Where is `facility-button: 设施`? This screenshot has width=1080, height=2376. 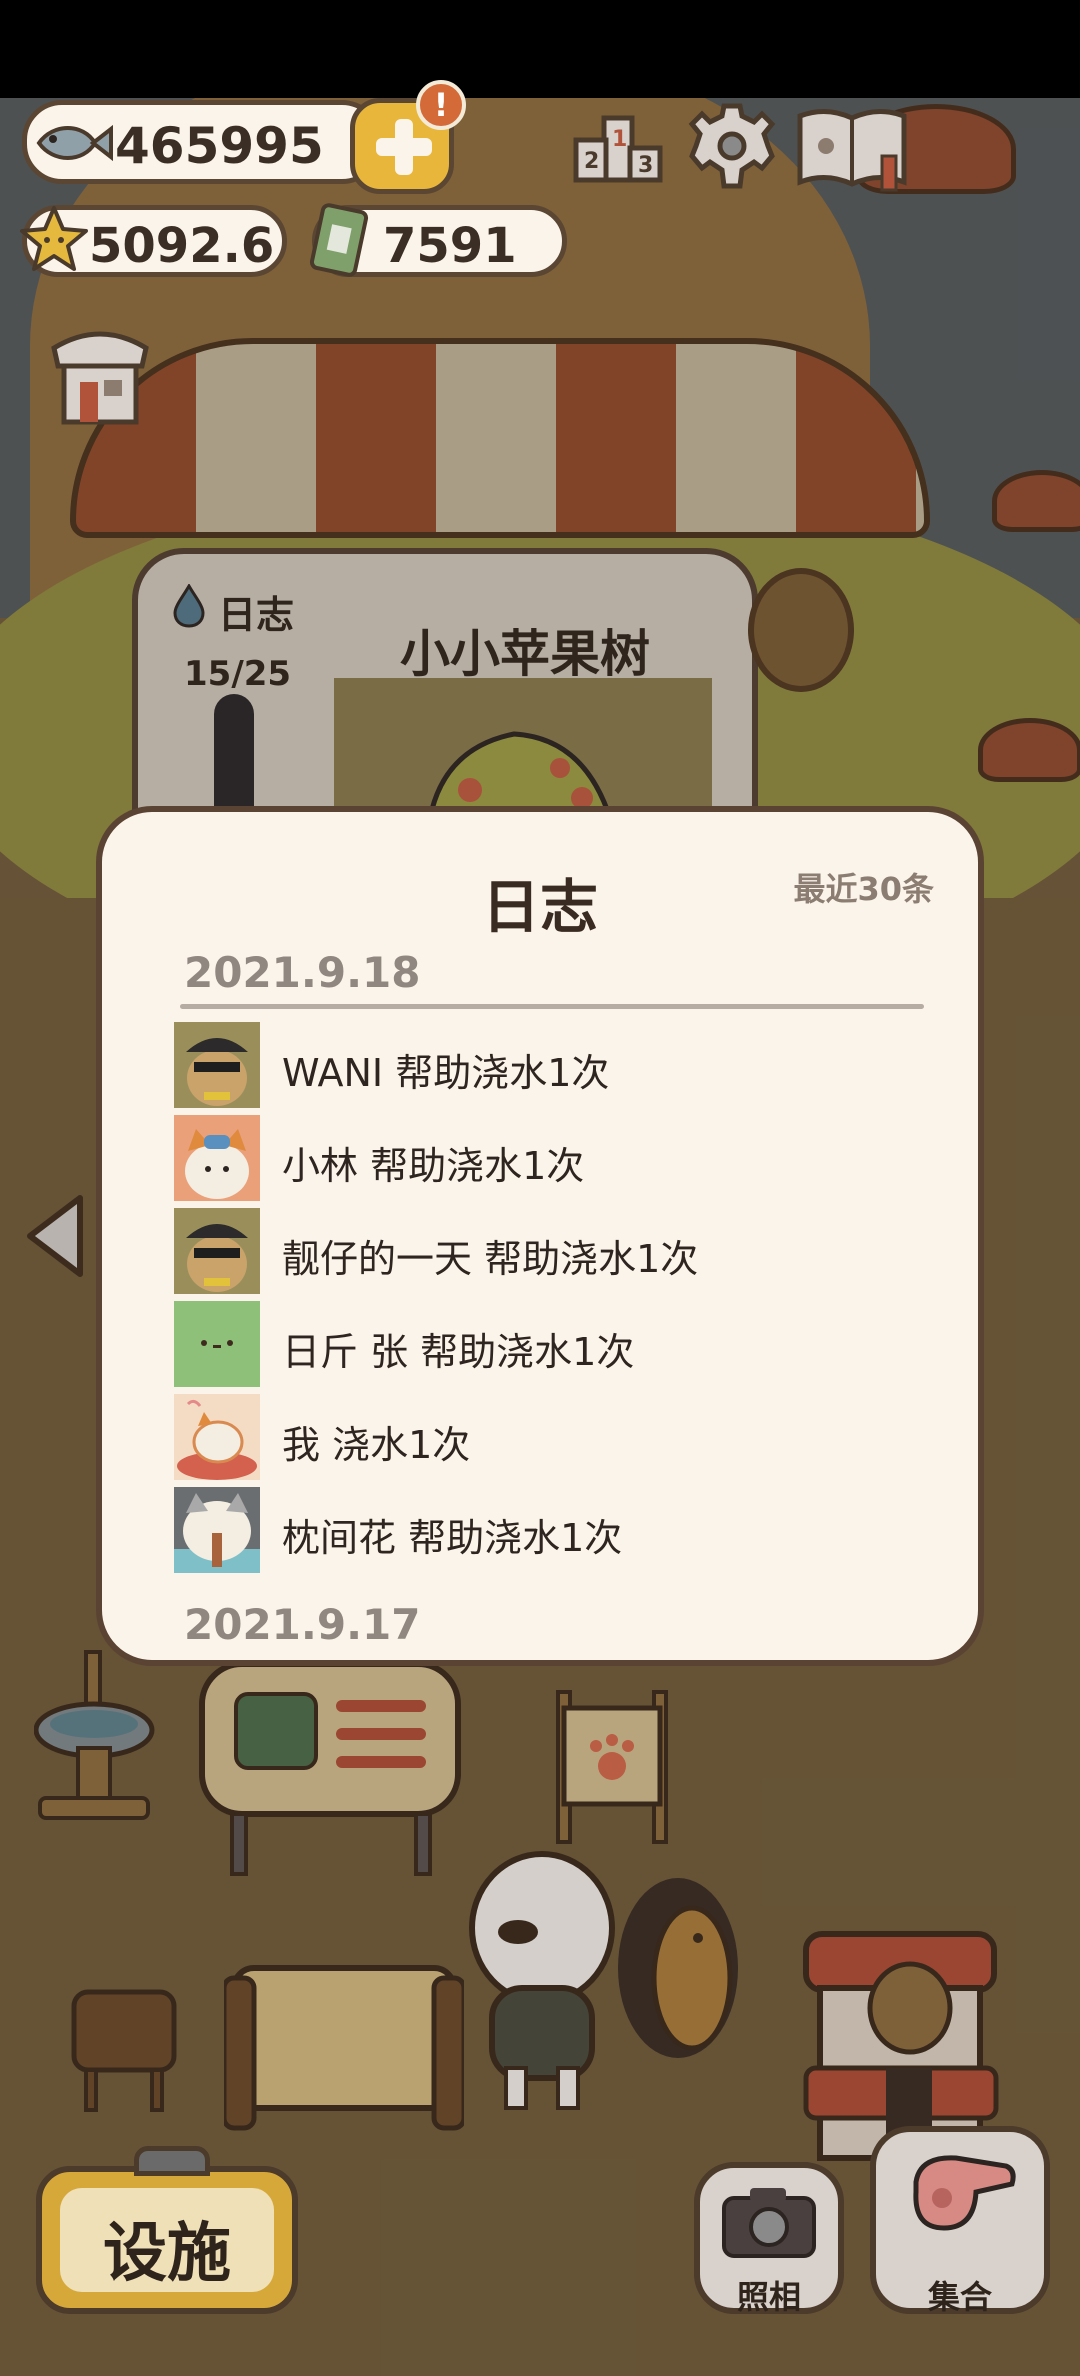
facility-button: 设施 is located at coordinates (167, 2230).